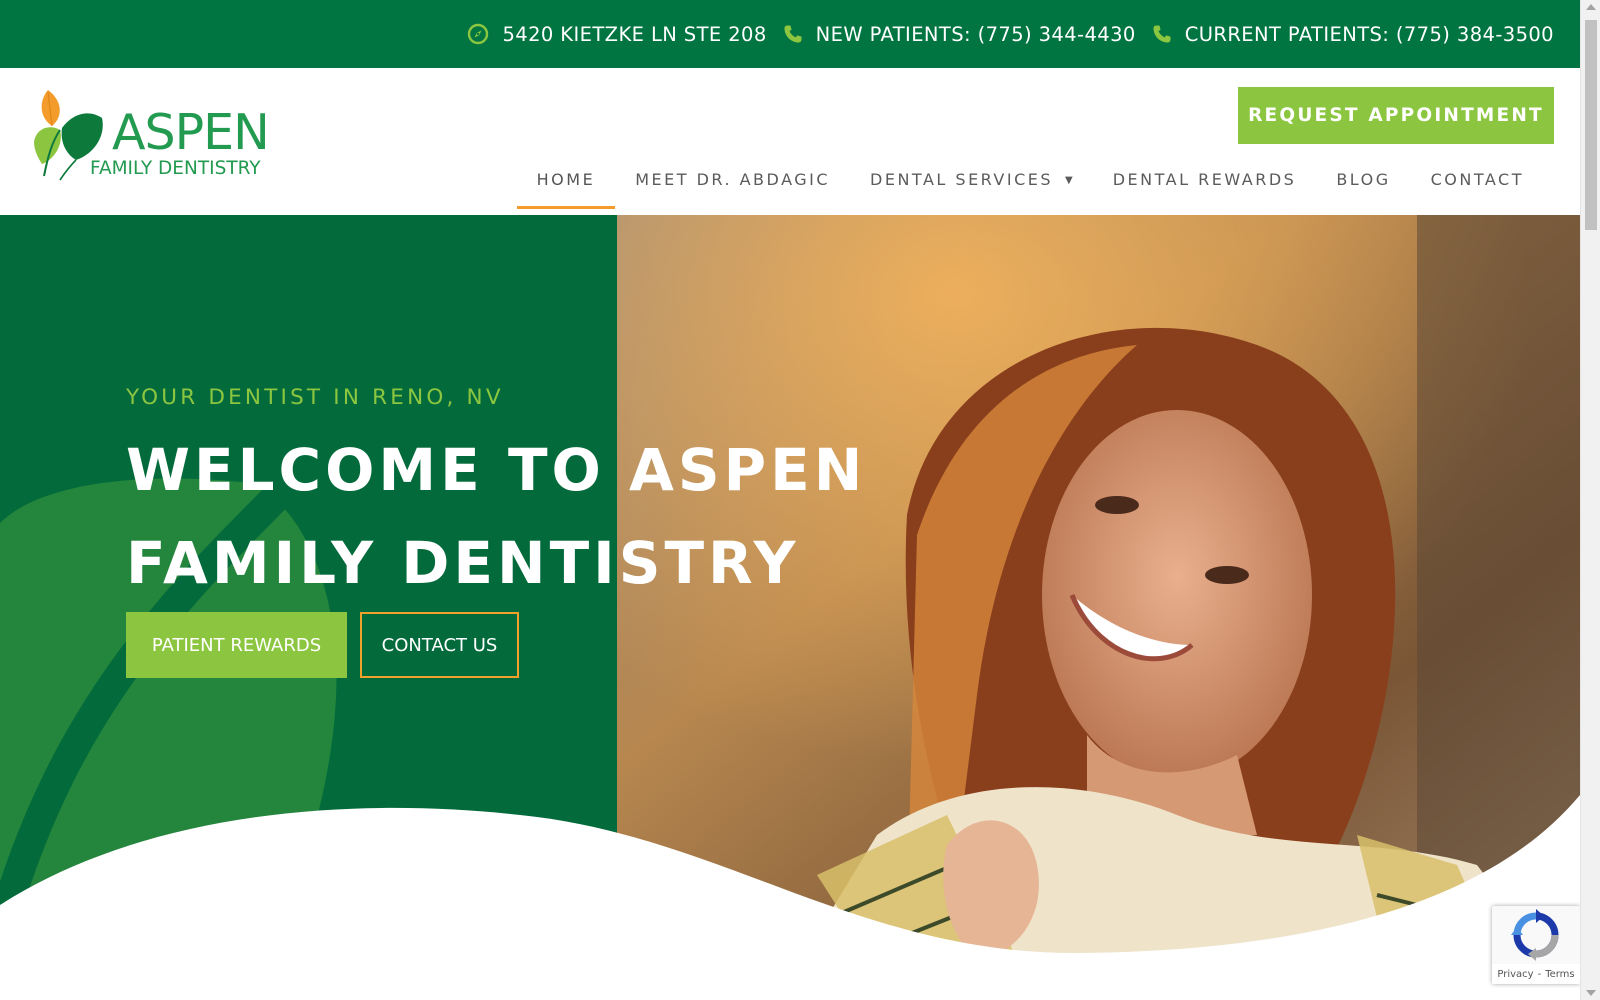 This screenshot has height=1000, width=1600. Describe the element at coordinates (315, 397) in the screenshot. I see `hero-kicker: YOUR DENTIST IN RENO, NV` at that location.